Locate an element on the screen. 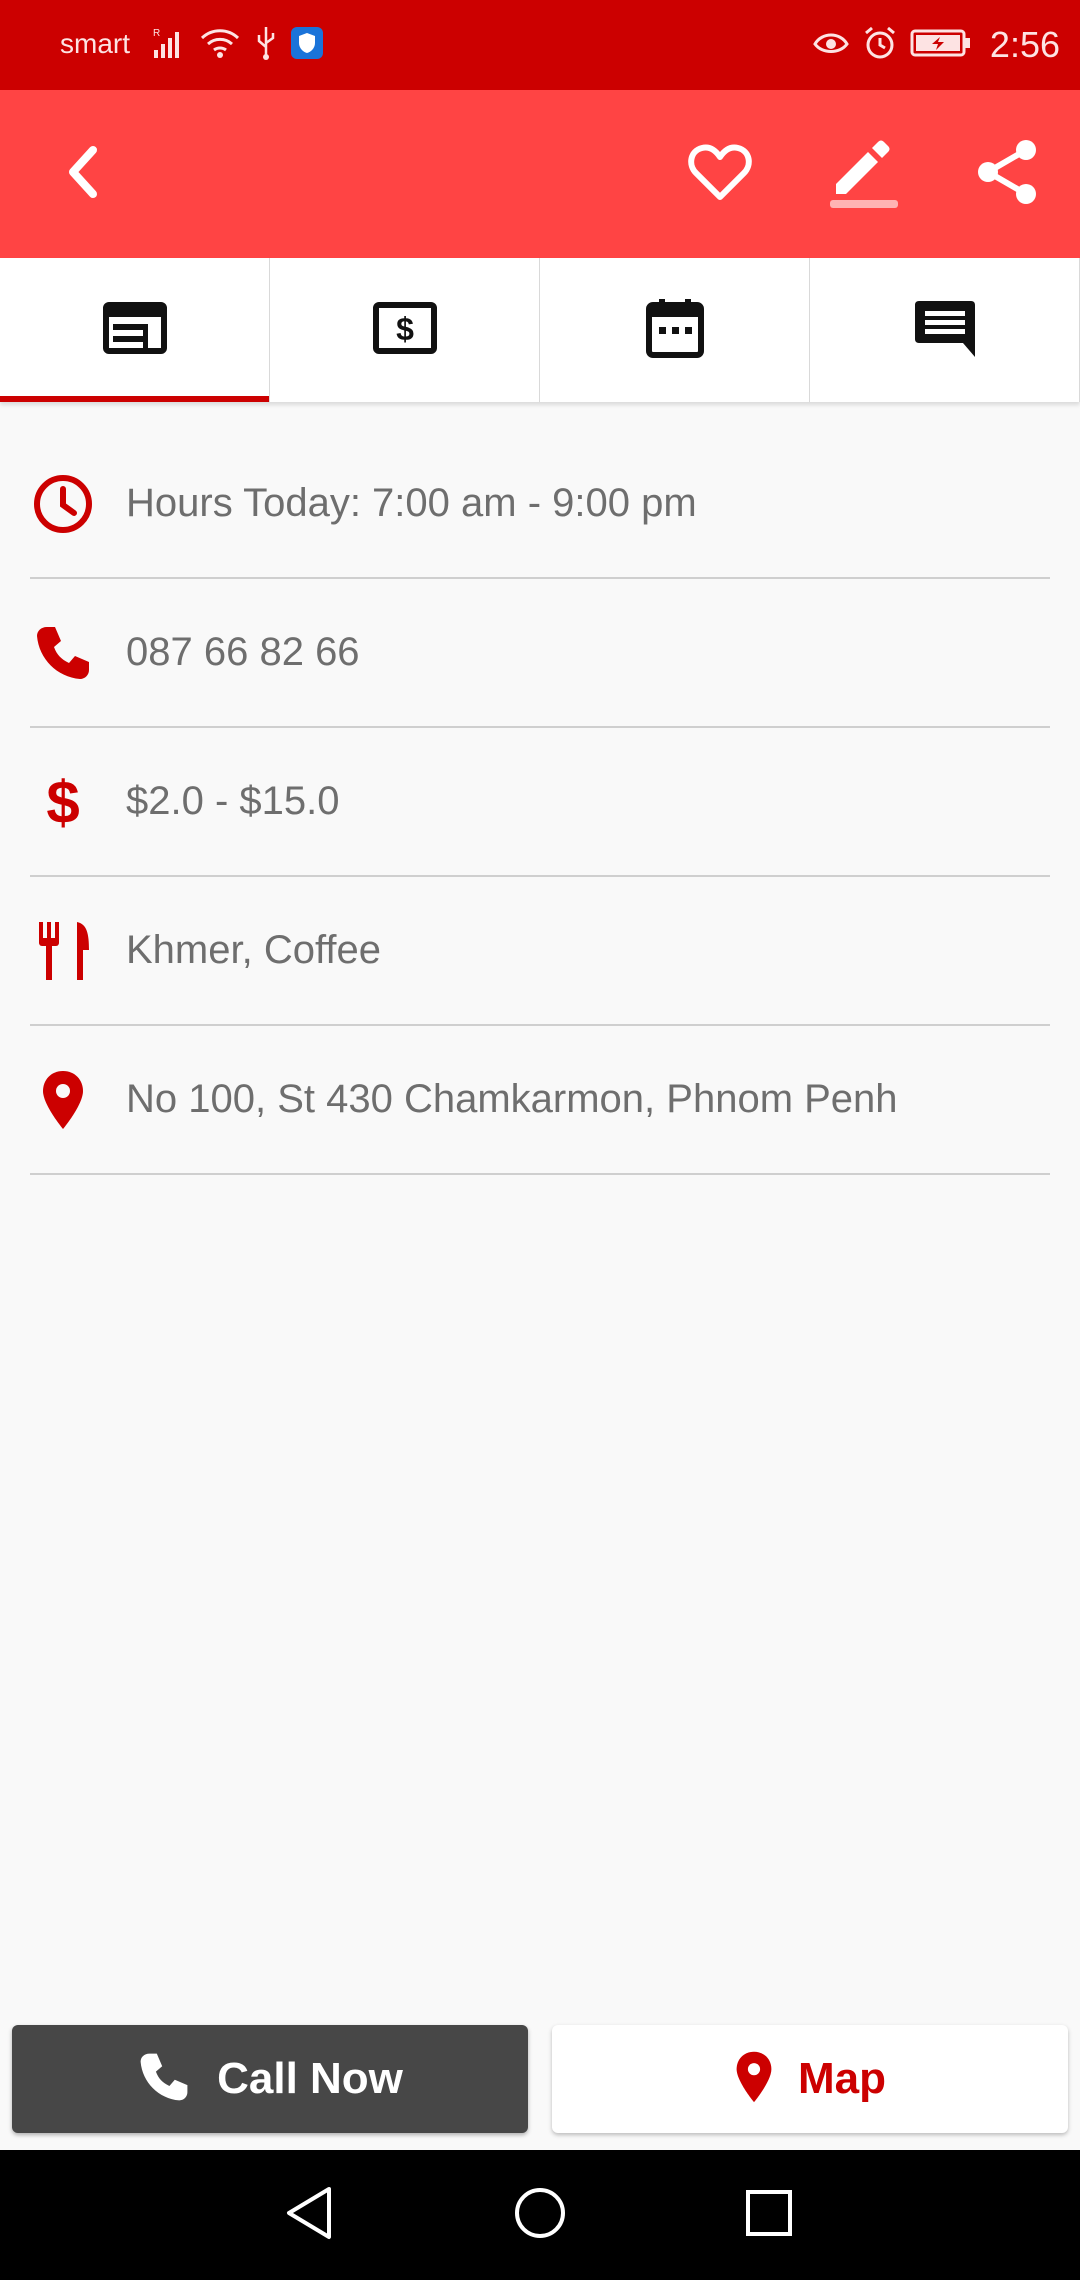  price-icon: $ is located at coordinates (404, 330).